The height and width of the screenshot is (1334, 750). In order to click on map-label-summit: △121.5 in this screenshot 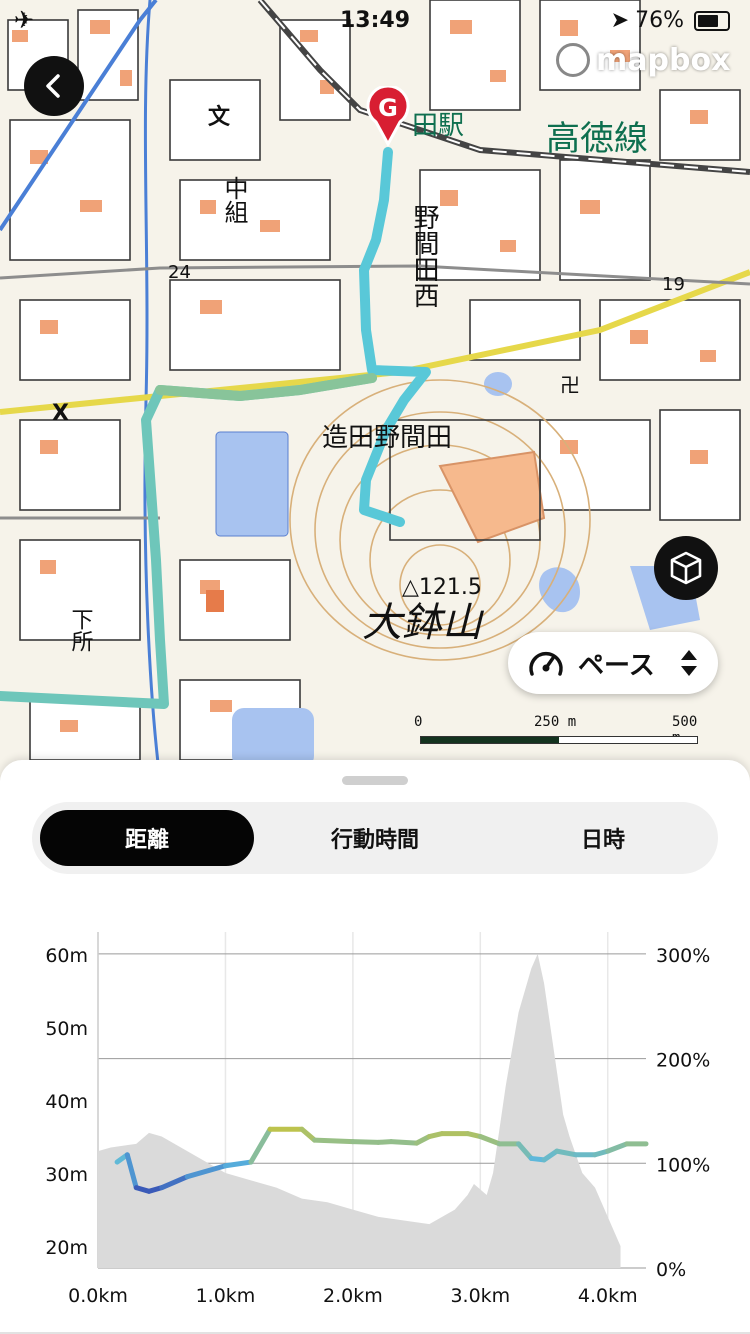, I will do `click(442, 587)`.